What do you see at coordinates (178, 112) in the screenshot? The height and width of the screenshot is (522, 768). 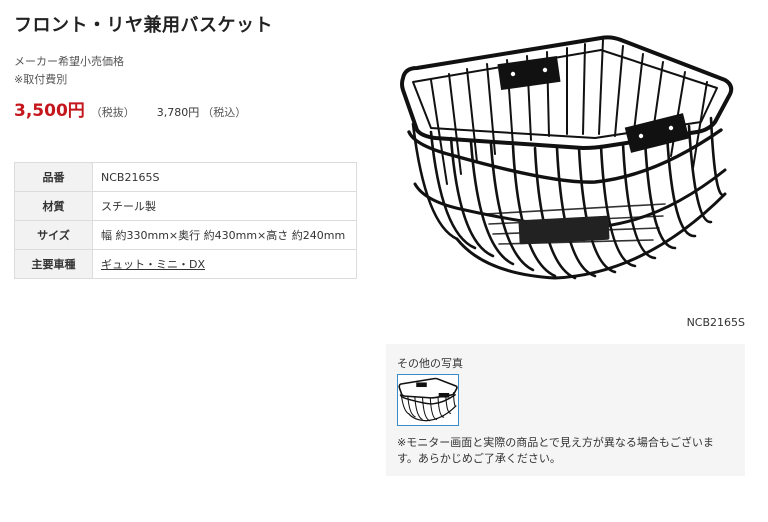 I see `price-incl-tax: 3,780円` at bounding box center [178, 112].